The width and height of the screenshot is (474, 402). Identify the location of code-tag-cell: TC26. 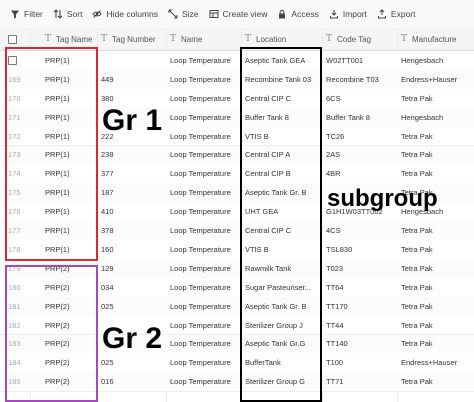
(335, 136).